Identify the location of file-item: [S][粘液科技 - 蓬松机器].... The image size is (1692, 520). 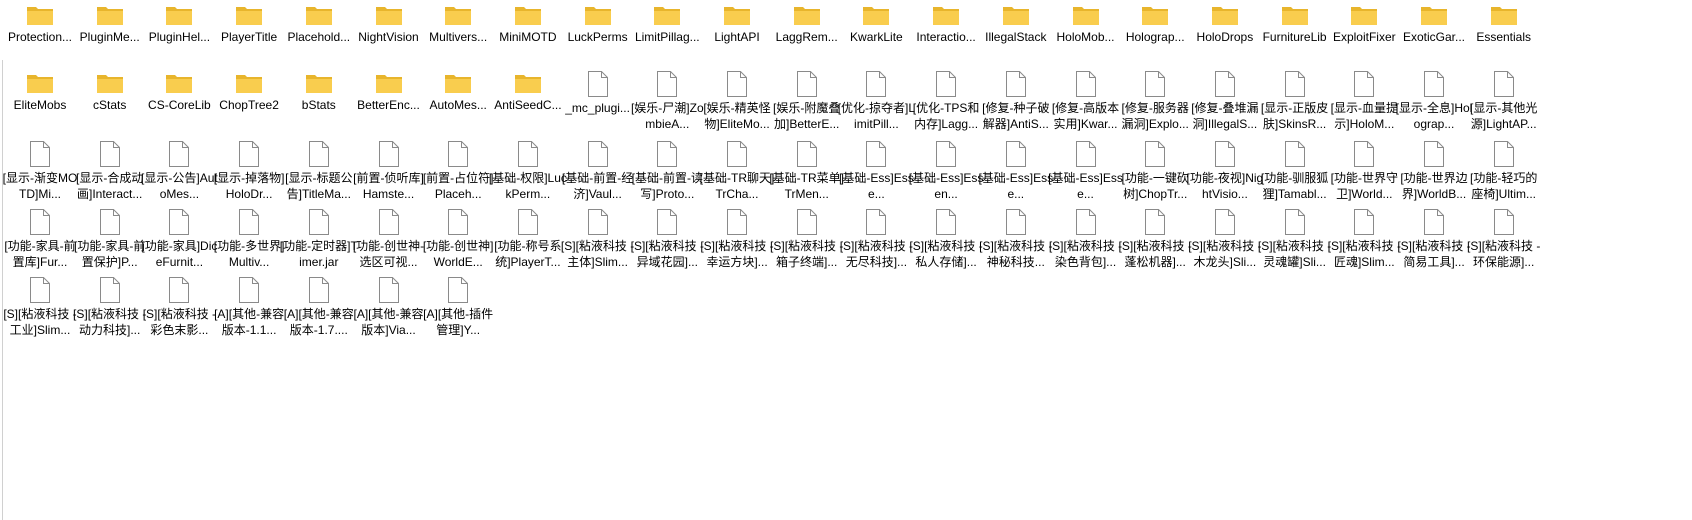
(1155, 235).